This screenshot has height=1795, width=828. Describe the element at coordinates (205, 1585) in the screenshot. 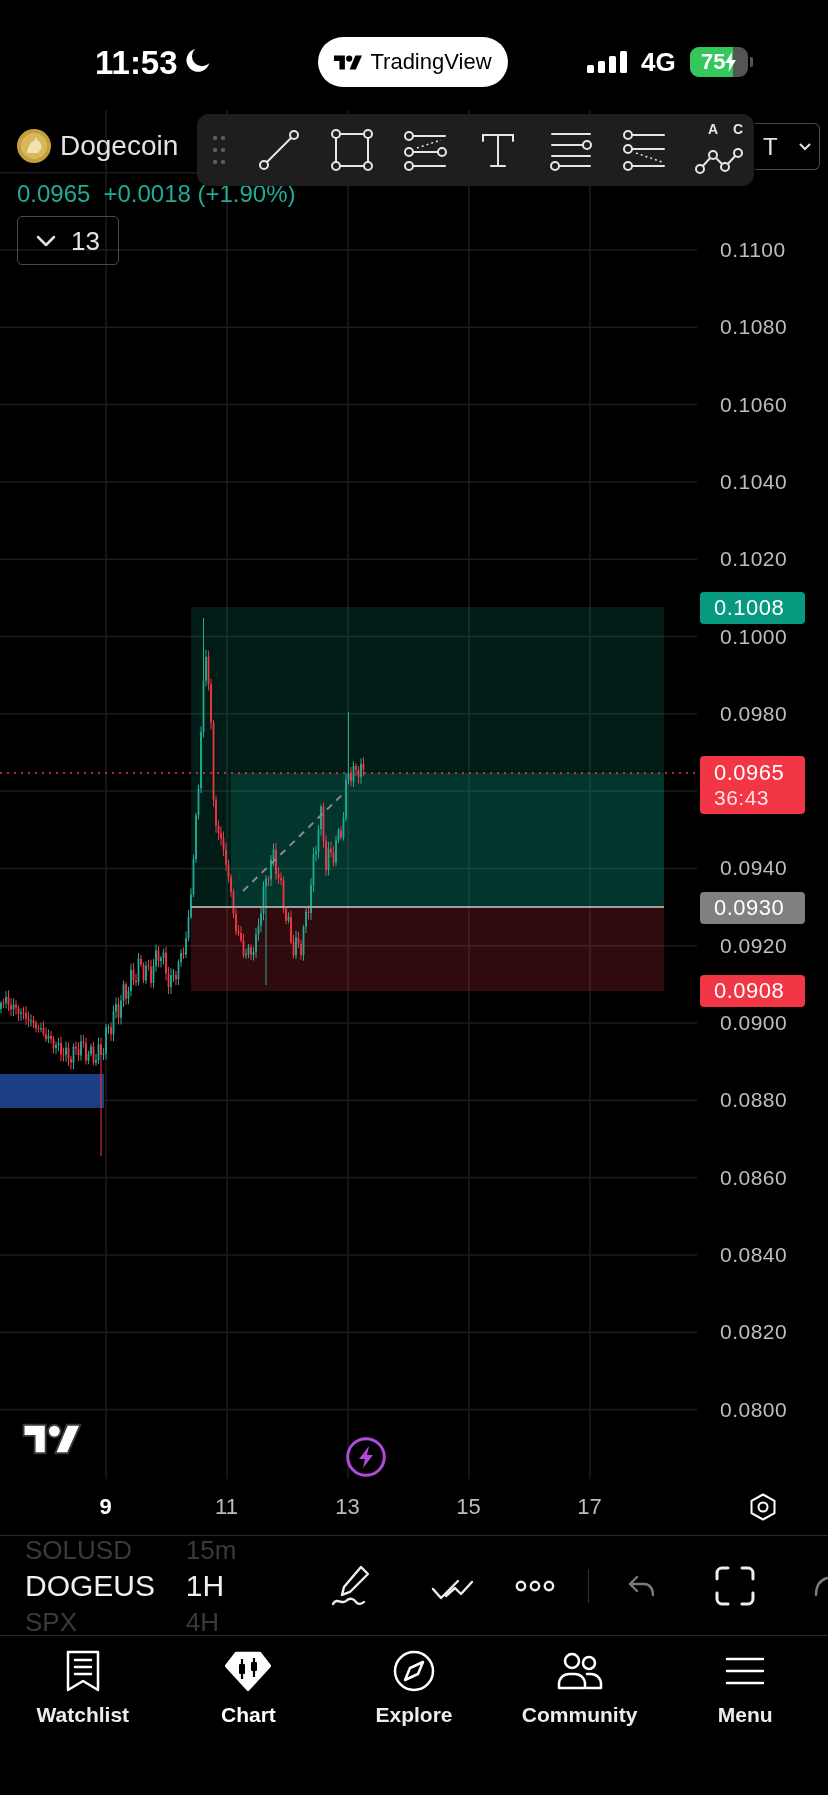

I see `interval-option: 1H` at that location.